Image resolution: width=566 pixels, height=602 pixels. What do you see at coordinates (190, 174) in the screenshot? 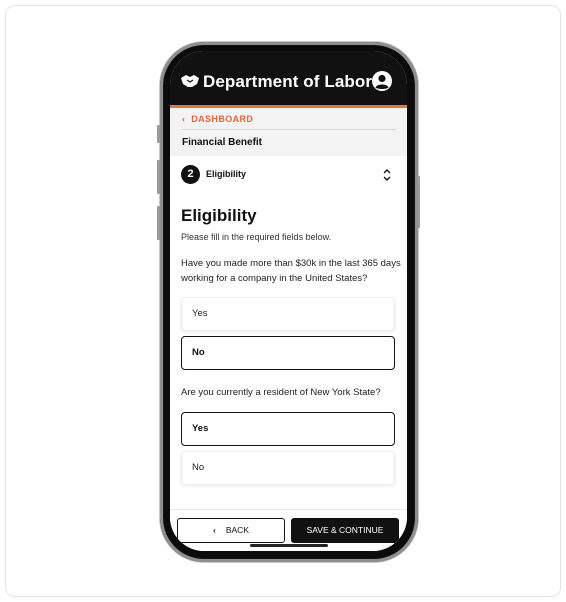
I see `step-number-badge: 2` at bounding box center [190, 174].